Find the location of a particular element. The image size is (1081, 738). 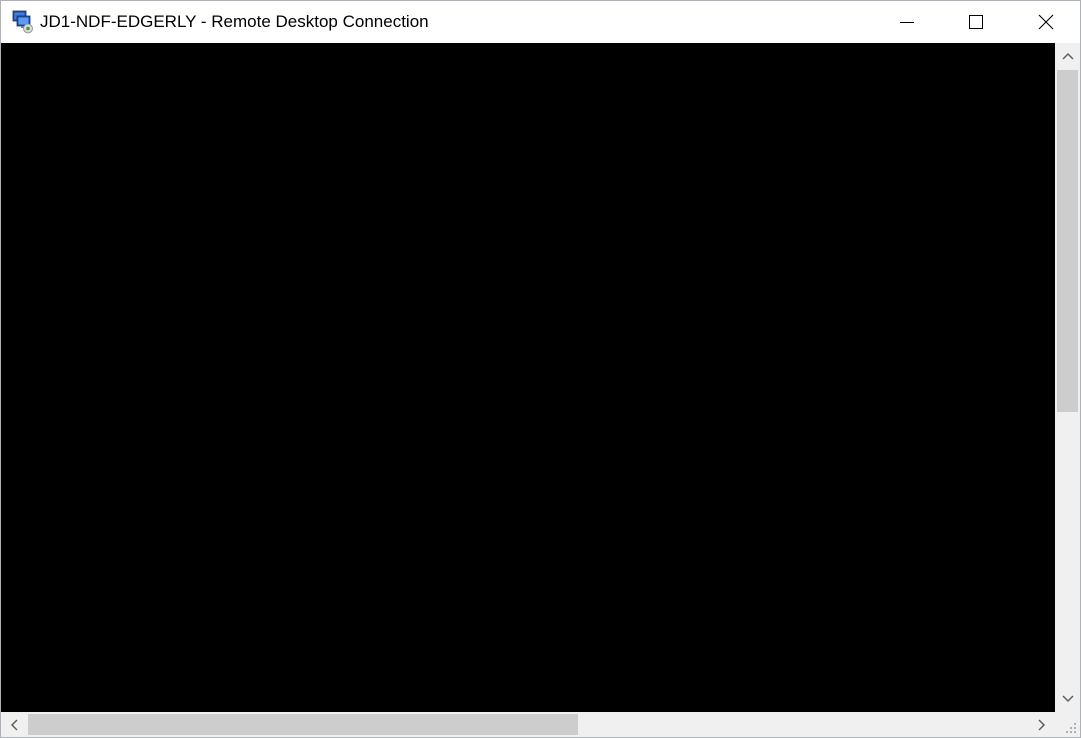

chevron-left-icon is located at coordinates (14, 724).